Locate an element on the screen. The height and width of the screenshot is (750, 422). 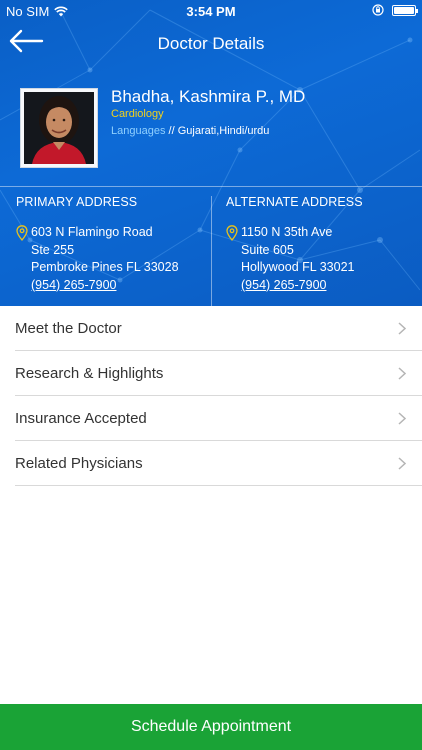
page-title: Doctor Details is located at coordinates (211, 43).